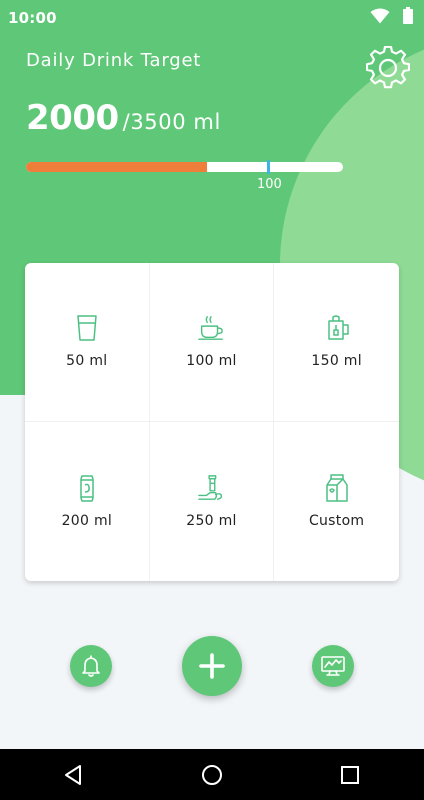 The image size is (424, 800). I want to click on cup-option-250: 250 ml, so click(212, 501).